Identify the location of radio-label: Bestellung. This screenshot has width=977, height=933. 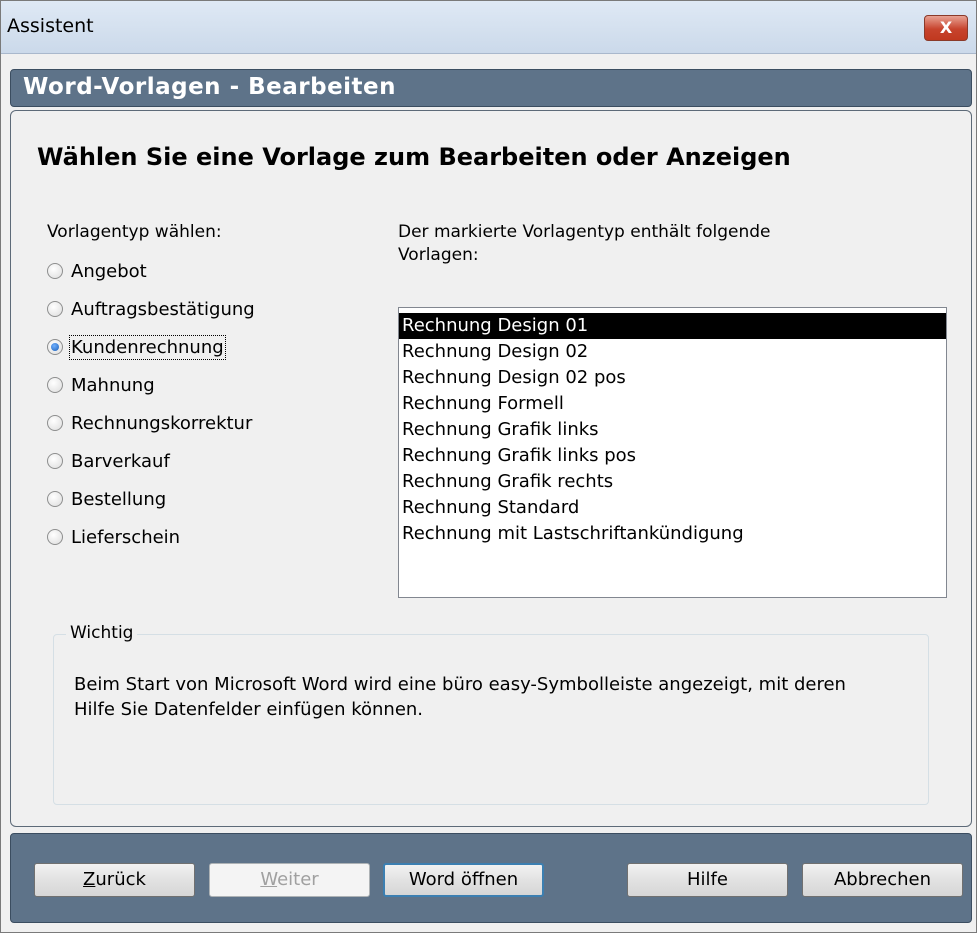
(119, 499).